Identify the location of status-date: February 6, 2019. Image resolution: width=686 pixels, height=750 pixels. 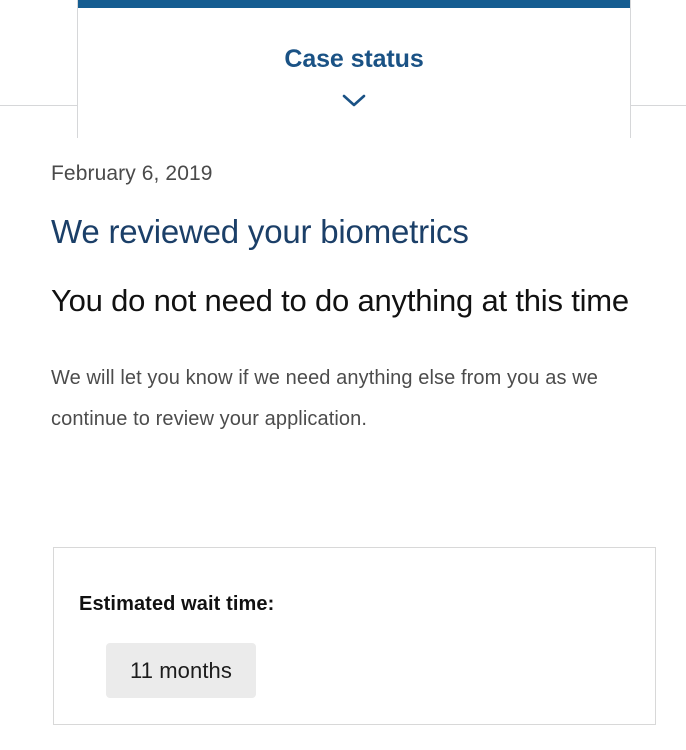
(132, 173).